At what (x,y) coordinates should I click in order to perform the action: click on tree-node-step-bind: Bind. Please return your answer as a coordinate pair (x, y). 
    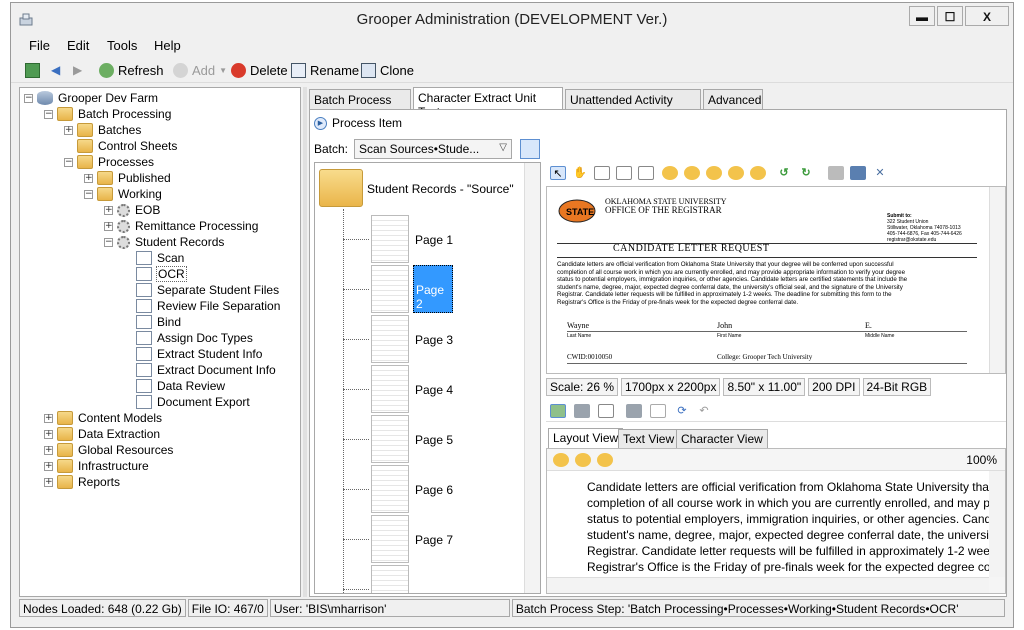
    Looking at the image, I should click on (159, 322).